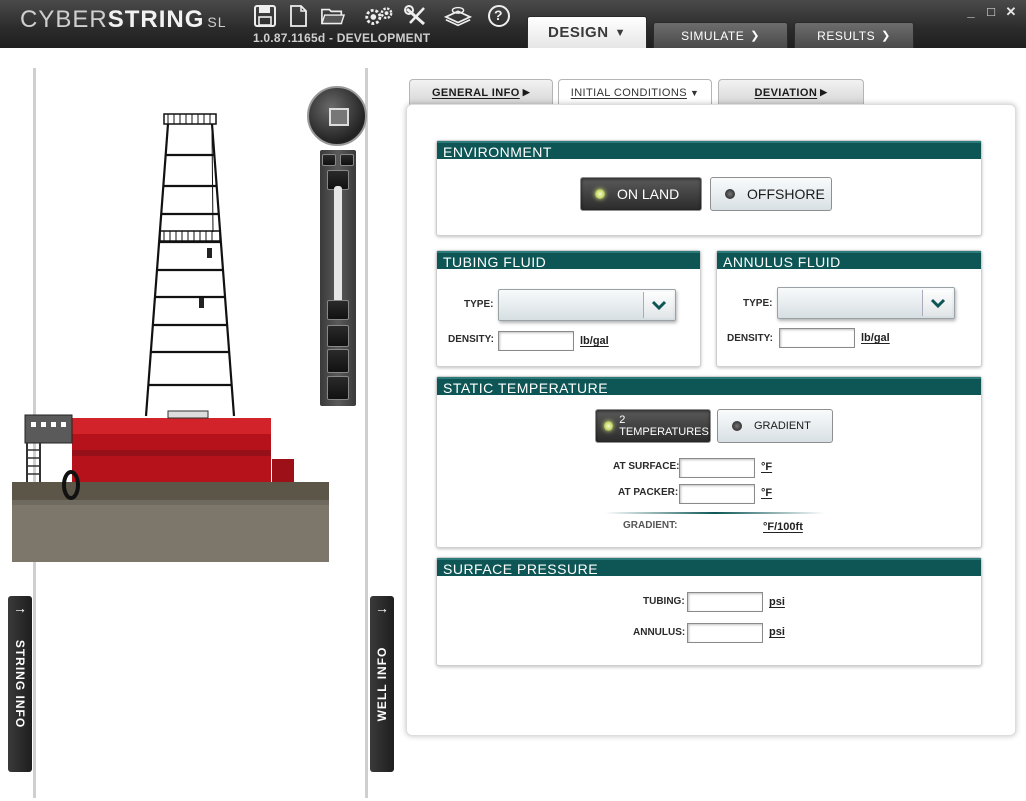 This screenshot has height=801, width=1026. I want to click on two-temperatures-toggle: 2 TEMPERATURES, so click(653, 426).